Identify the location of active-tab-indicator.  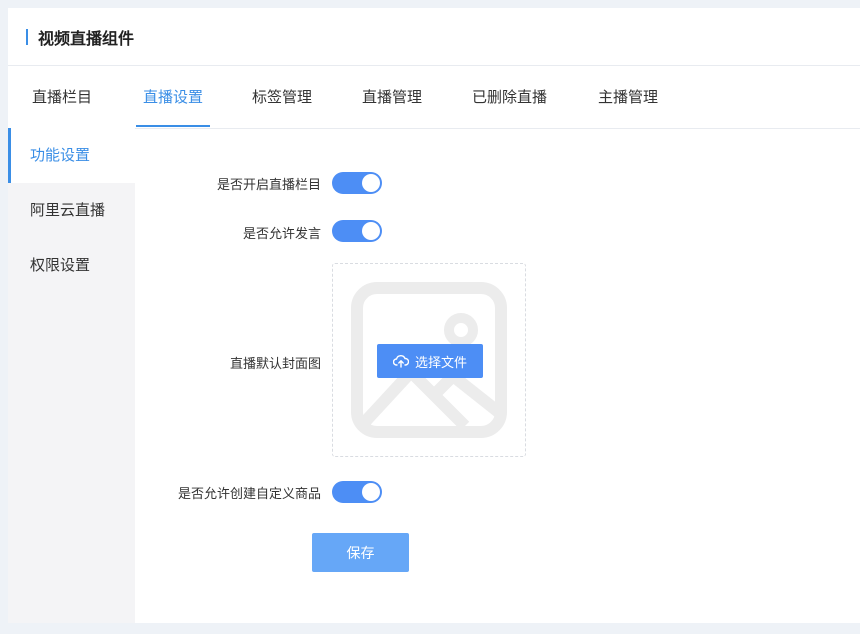
(173, 126).